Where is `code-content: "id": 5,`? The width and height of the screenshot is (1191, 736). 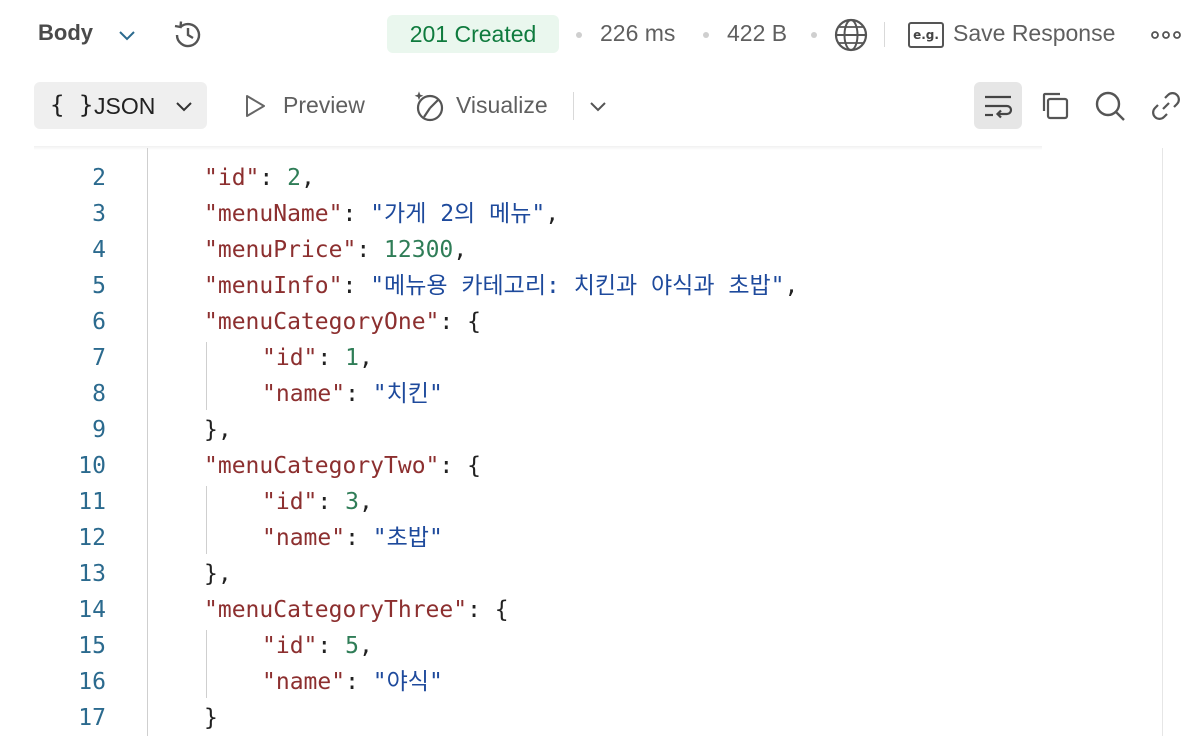 code-content: "id": 5, is located at coordinates (317, 646).